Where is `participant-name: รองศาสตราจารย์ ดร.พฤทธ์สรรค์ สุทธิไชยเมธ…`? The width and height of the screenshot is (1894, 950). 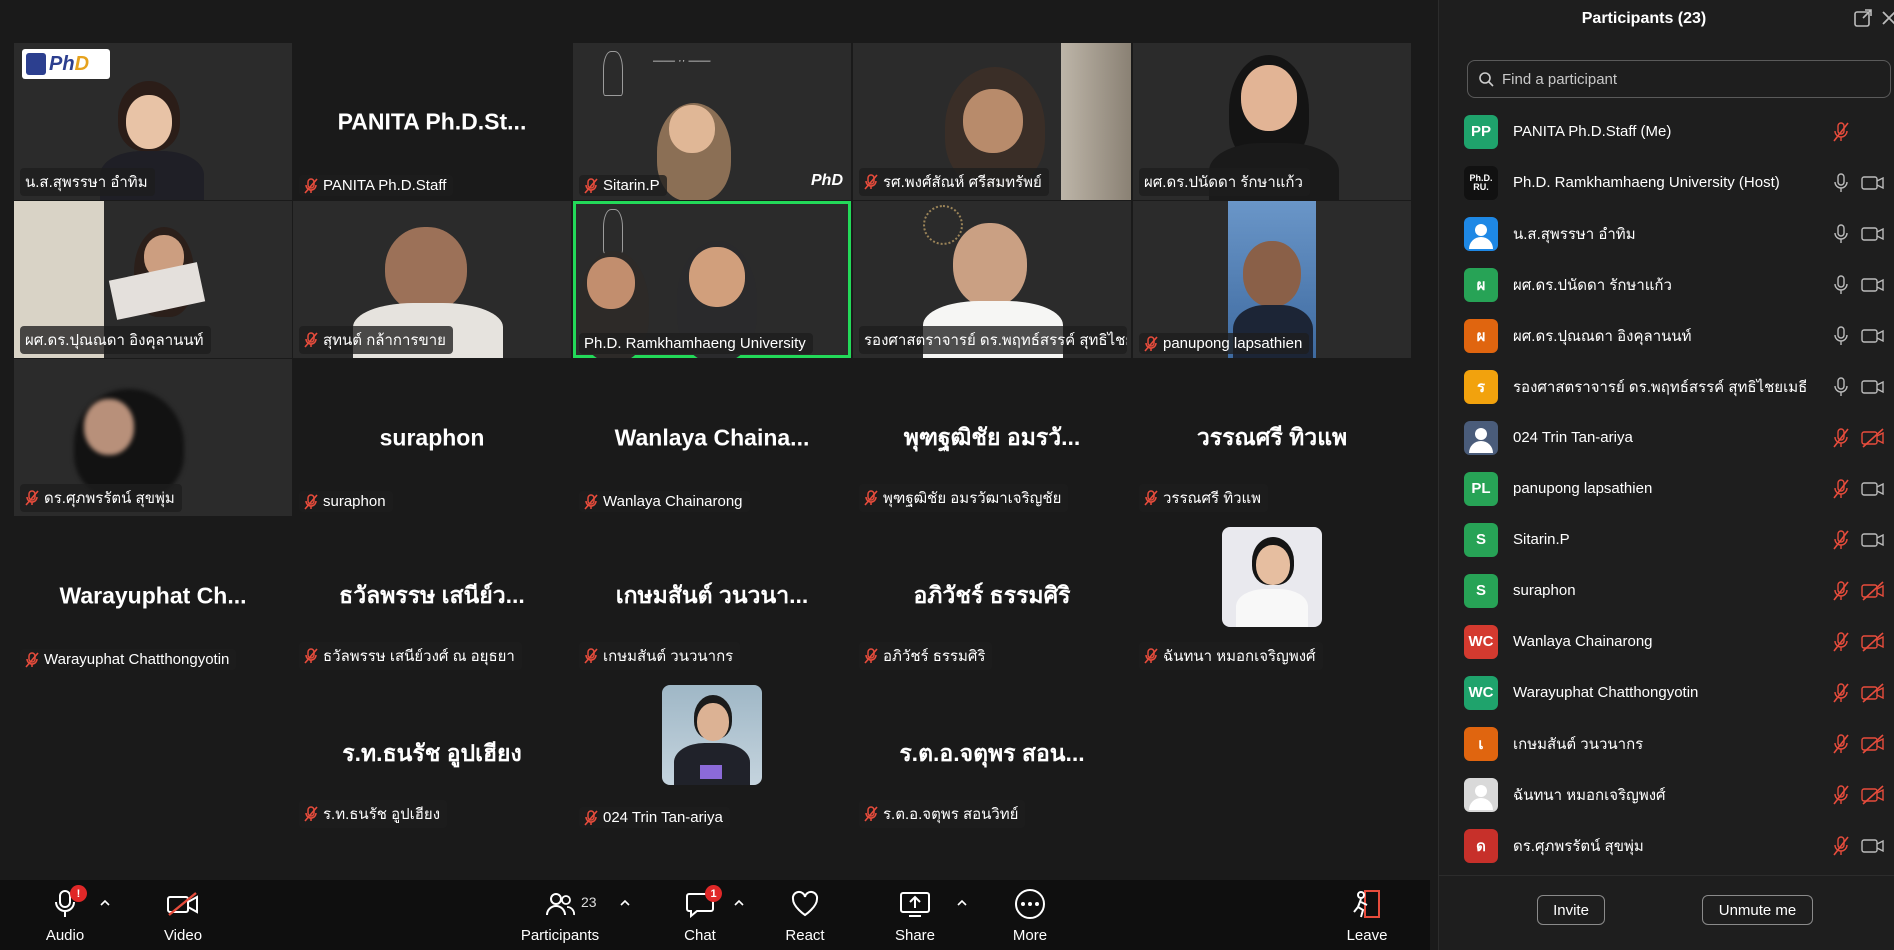 participant-name: รองศาสตราจารย์ ดร.พฤทธ์สรรค์ สุทธิไชยเมธ… is located at coordinates (1660, 387).